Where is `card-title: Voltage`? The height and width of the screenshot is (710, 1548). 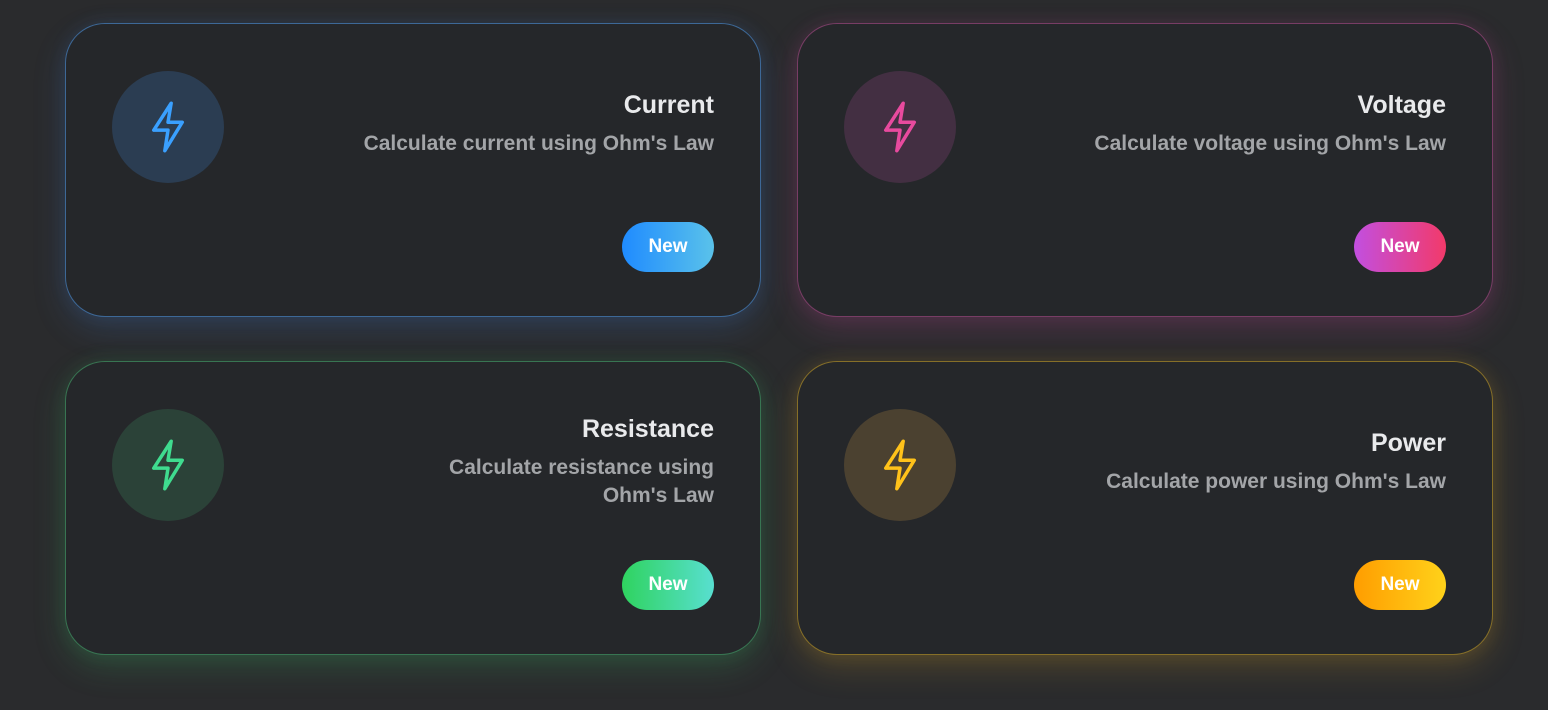 card-title: Voltage is located at coordinates (1401, 105).